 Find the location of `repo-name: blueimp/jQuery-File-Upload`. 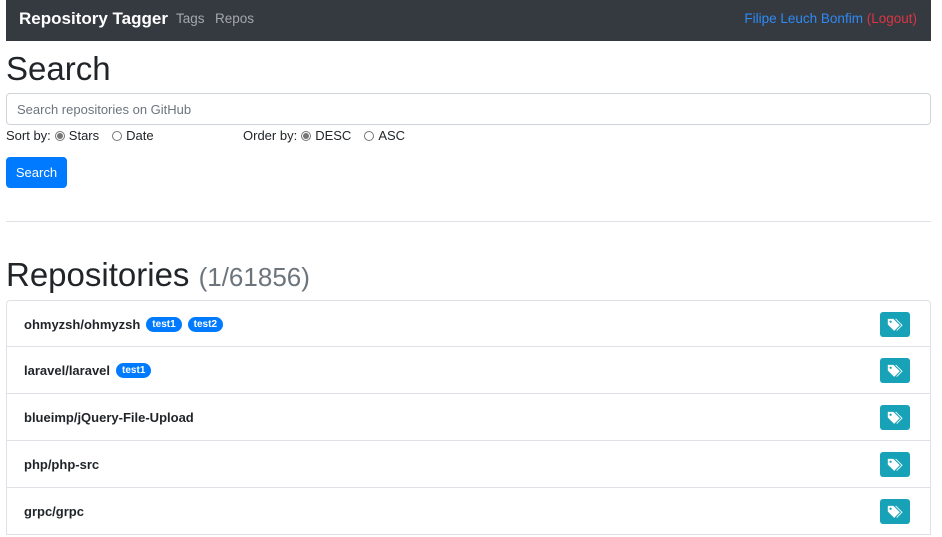

repo-name: blueimp/jQuery-File-Upload is located at coordinates (109, 417).